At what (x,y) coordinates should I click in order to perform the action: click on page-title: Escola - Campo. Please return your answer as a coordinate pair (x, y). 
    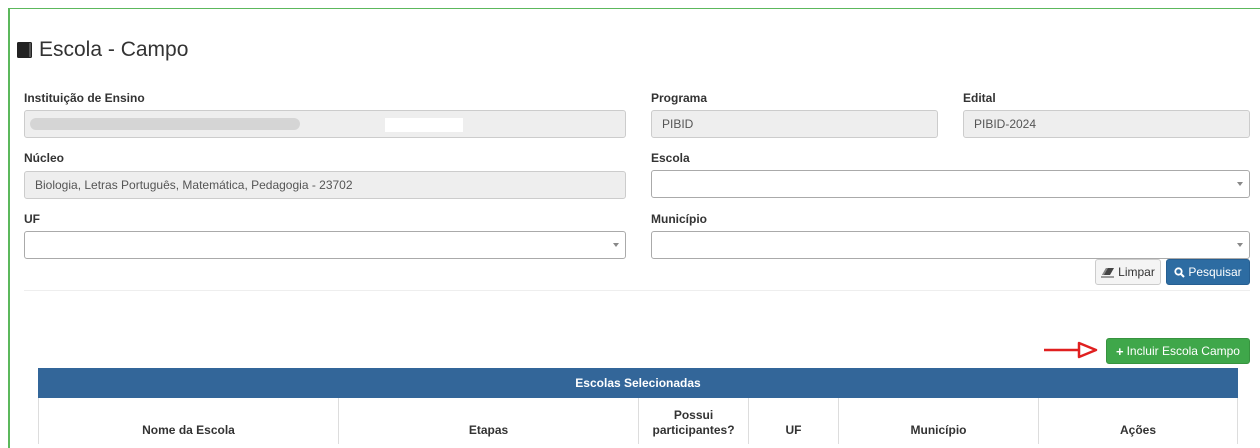
    Looking at the image, I should click on (102, 50).